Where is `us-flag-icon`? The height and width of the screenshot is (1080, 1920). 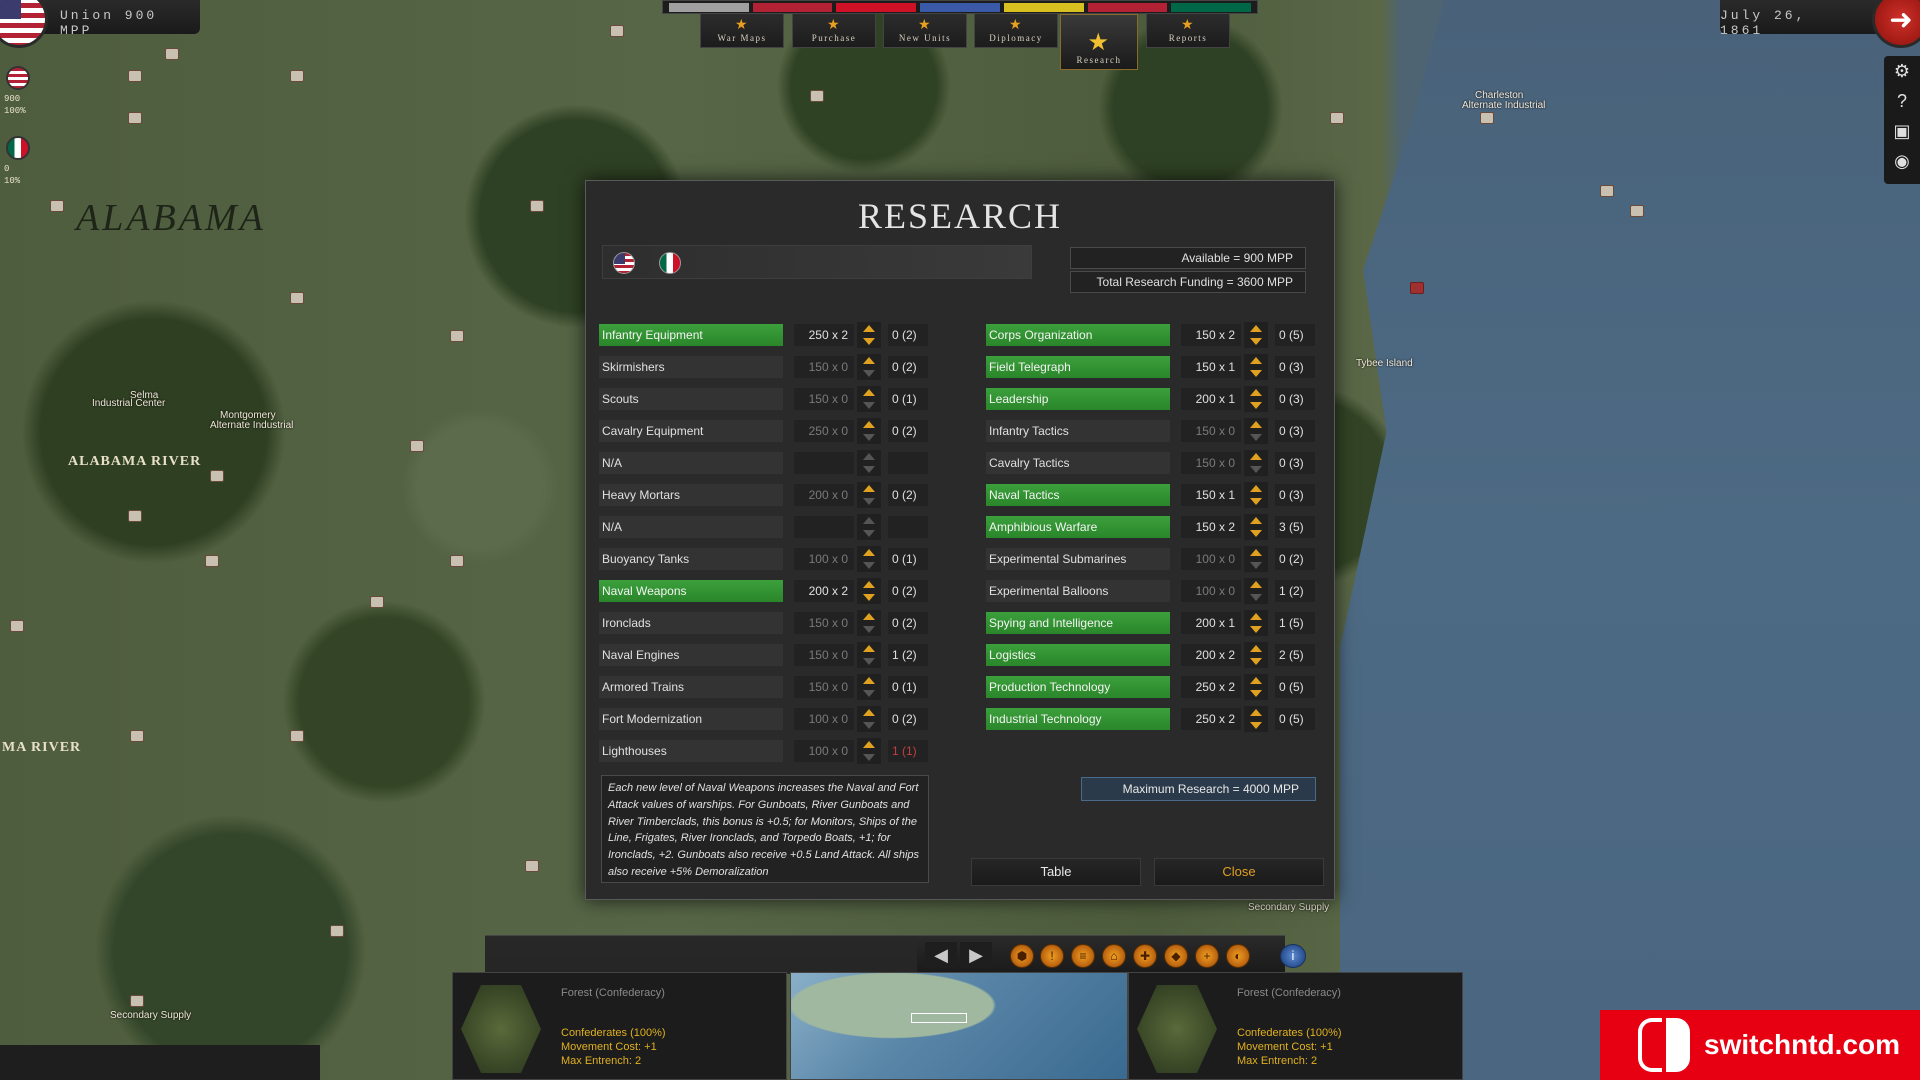 us-flag-icon is located at coordinates (18, 78).